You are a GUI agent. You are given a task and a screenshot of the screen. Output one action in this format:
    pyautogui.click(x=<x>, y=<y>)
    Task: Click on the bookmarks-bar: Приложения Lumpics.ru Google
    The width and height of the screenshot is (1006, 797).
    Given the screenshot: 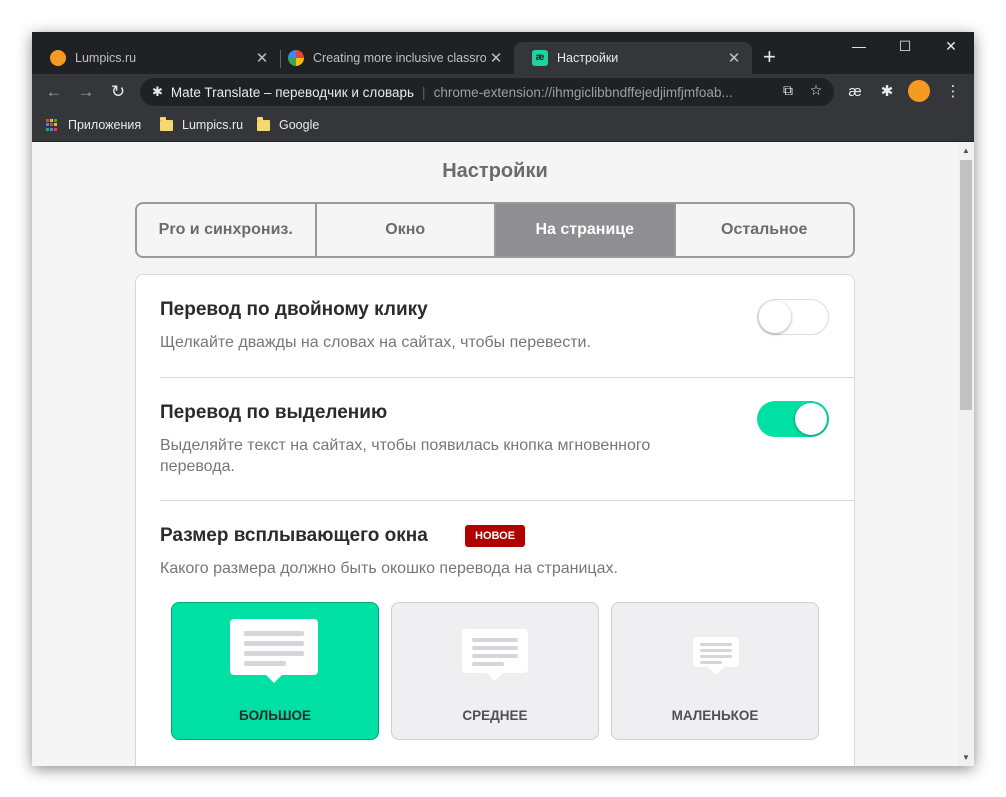 What is the action you would take?
    pyautogui.click(x=503, y=126)
    